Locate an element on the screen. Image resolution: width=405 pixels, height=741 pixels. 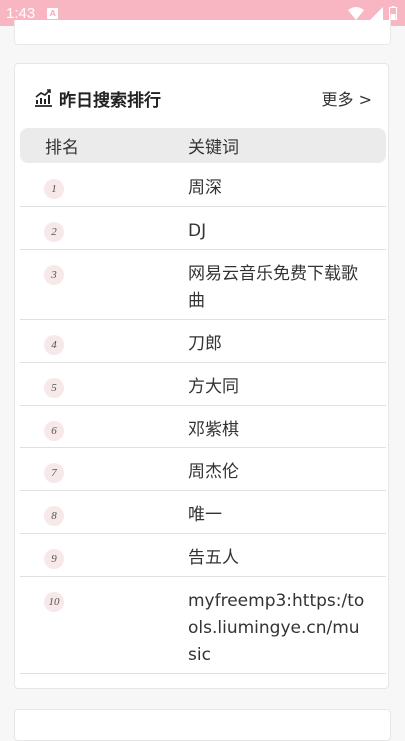
status-time: 1:43 is located at coordinates (21, 13).